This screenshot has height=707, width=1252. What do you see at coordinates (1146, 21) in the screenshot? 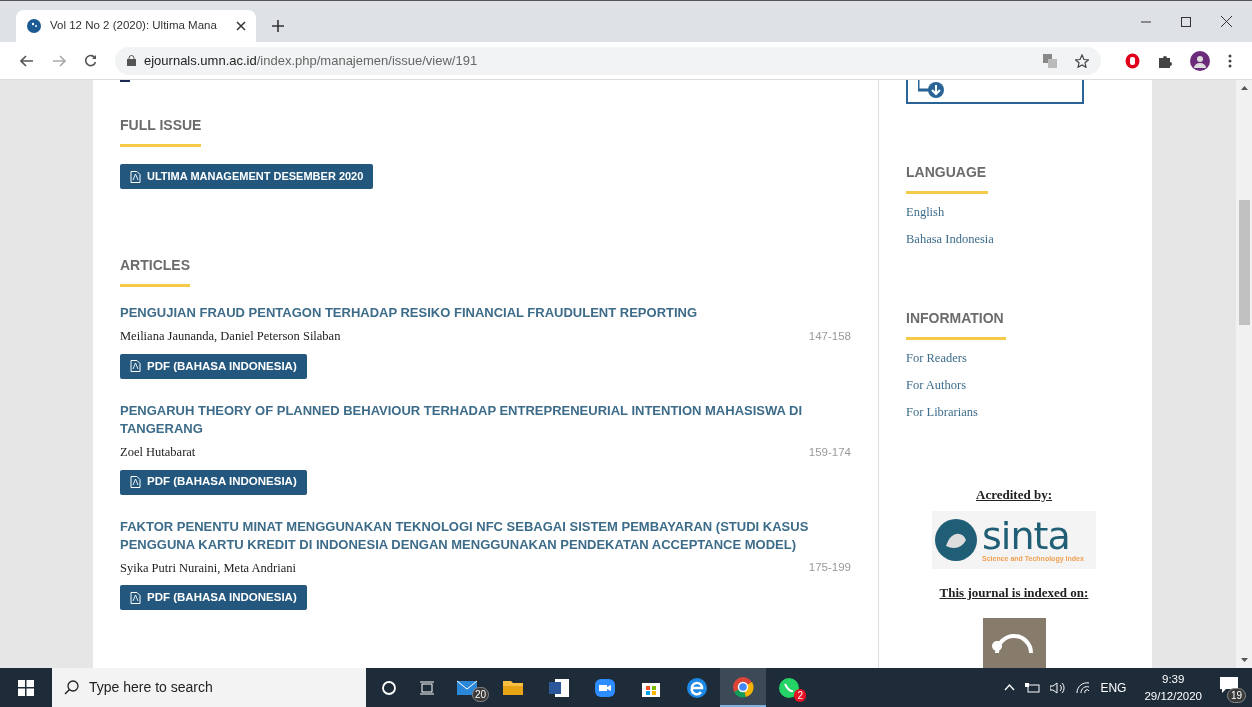
I see `minimize-icon` at bounding box center [1146, 21].